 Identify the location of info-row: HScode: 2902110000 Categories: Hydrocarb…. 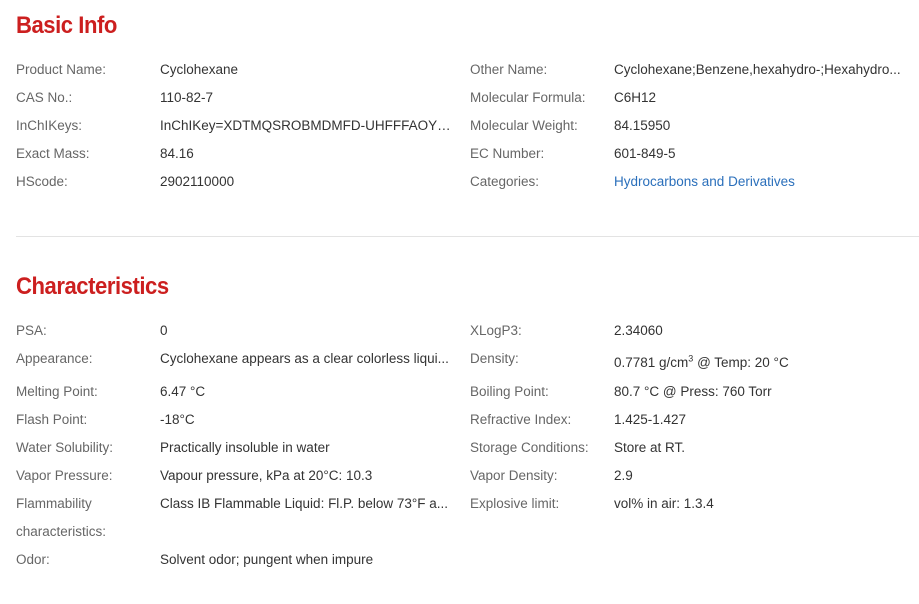
(459, 182).